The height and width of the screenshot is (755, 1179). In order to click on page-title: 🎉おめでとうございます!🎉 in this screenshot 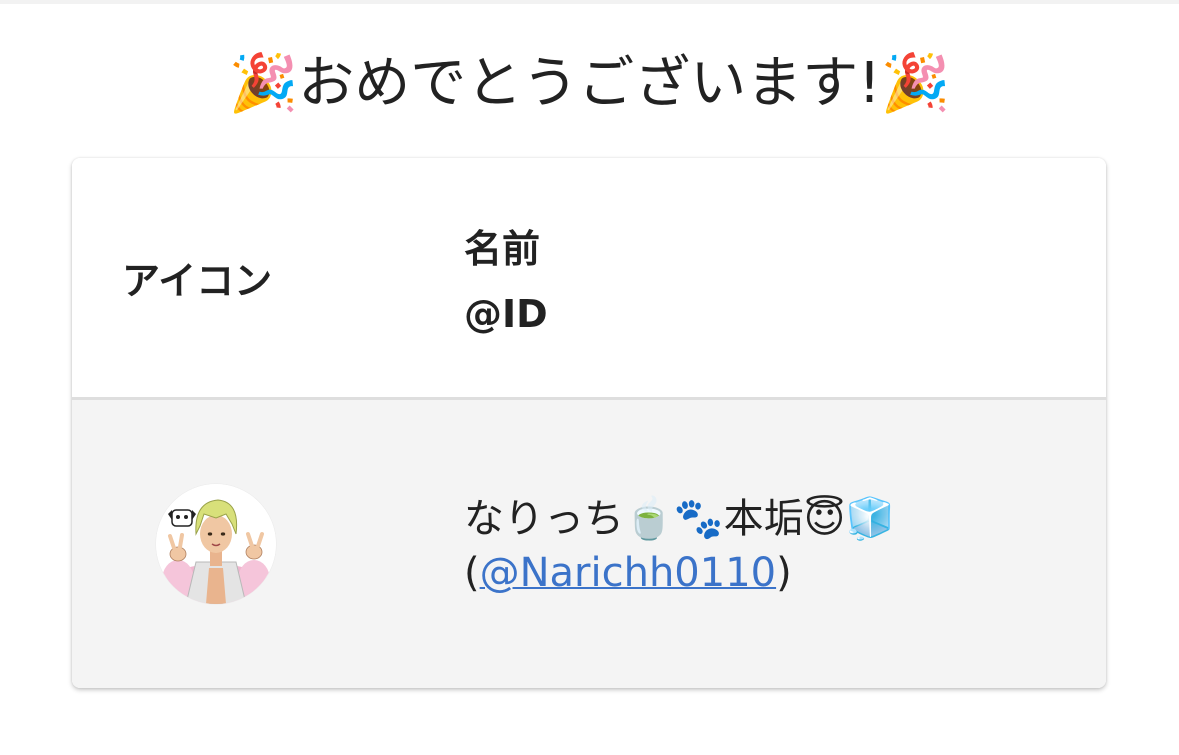, I will do `click(589, 84)`.